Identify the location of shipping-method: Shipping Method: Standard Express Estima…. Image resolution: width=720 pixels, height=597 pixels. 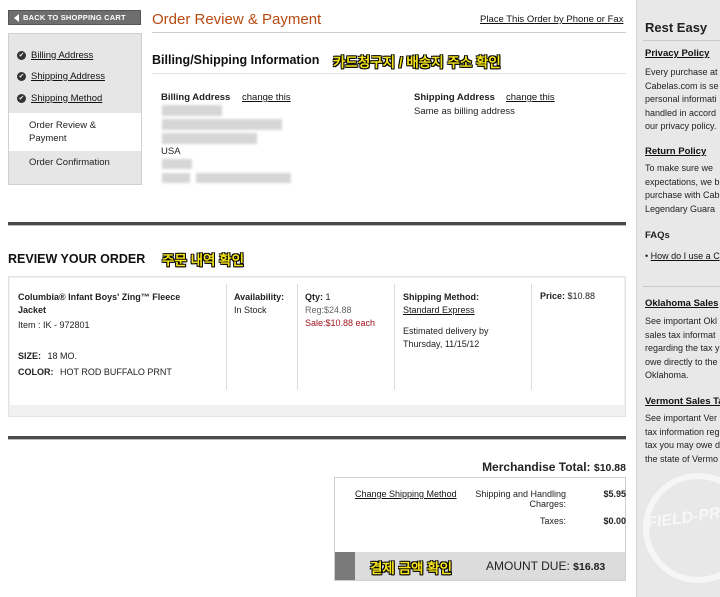
(446, 321).